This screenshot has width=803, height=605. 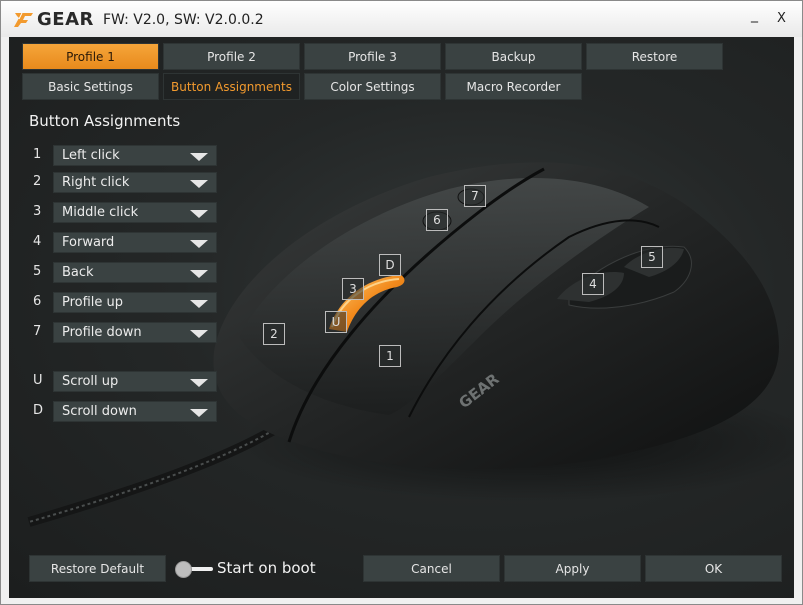 I want to click on assignment-dropdown-7: Profile down, so click(x=135, y=332).